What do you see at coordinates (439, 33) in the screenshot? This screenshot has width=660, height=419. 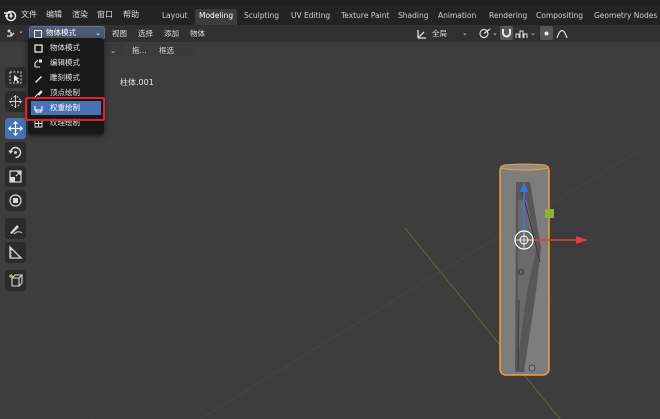 I see `transform-orientation-label: 全局` at bounding box center [439, 33].